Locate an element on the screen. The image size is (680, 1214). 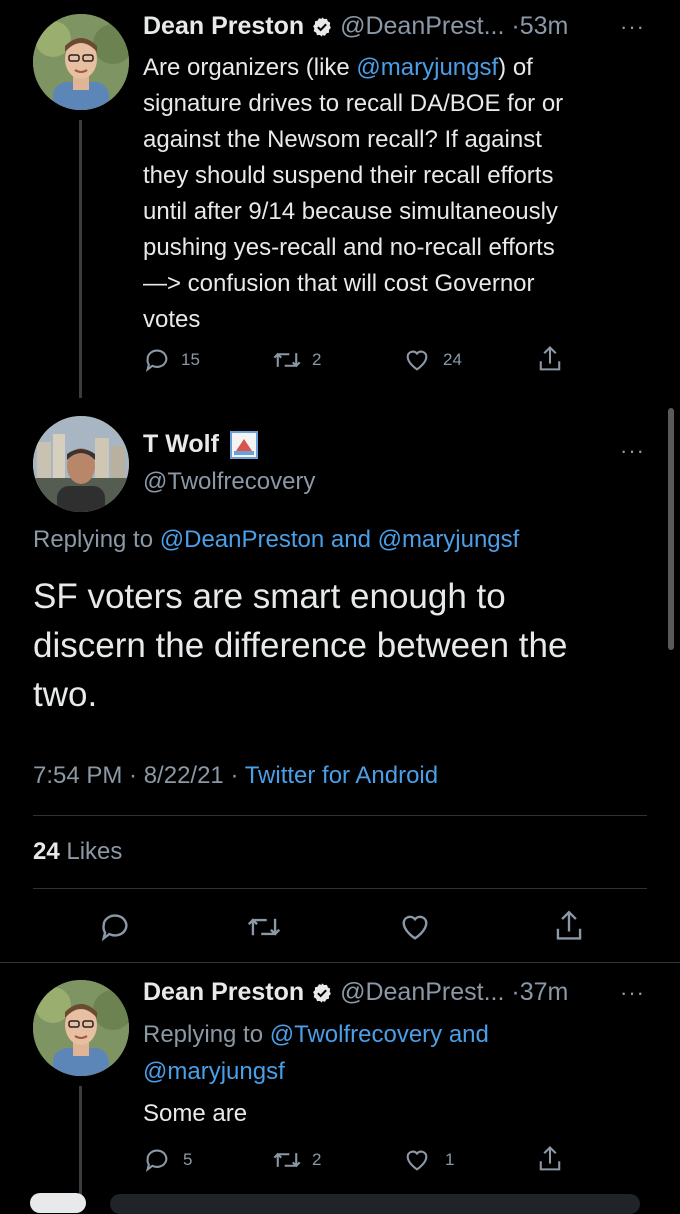
mention-link: @maryjungsf is located at coordinates (427, 67).